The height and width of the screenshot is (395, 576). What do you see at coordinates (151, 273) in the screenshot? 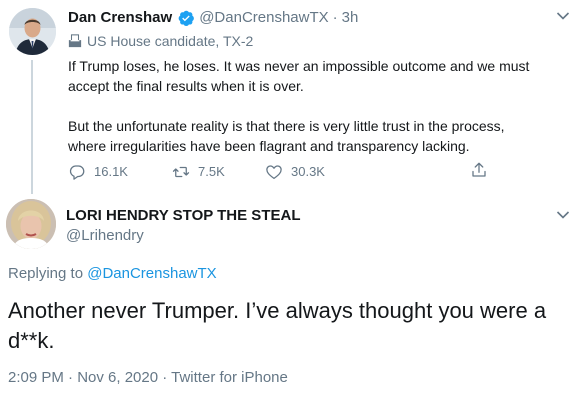
I see `mention-link: @DanCrenshawTX` at bounding box center [151, 273].